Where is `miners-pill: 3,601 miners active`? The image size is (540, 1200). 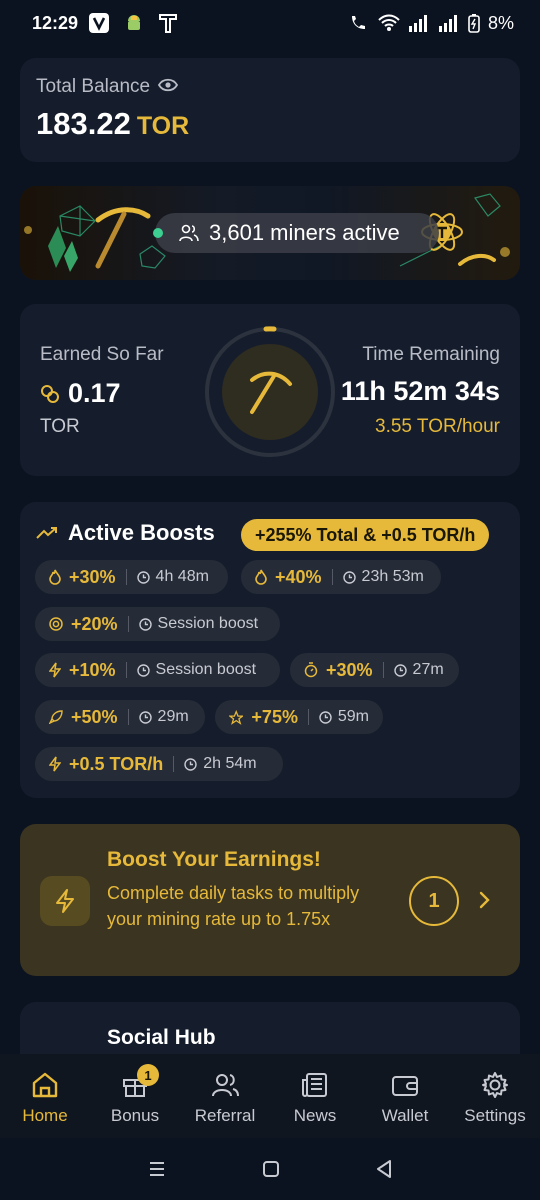
miners-pill: 3,601 miners active is located at coordinates (296, 233).